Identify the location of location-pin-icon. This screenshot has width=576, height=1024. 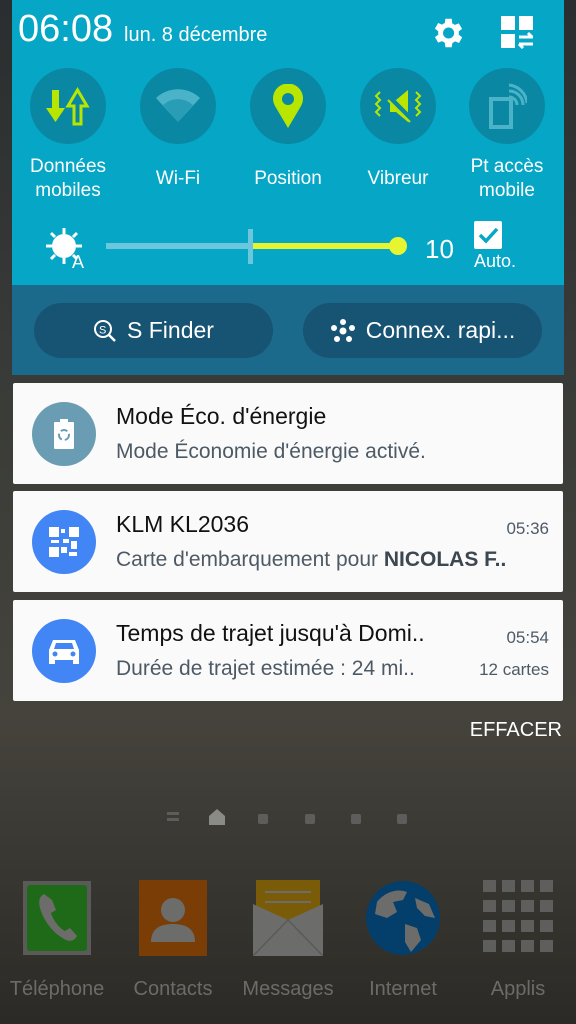
(288, 106).